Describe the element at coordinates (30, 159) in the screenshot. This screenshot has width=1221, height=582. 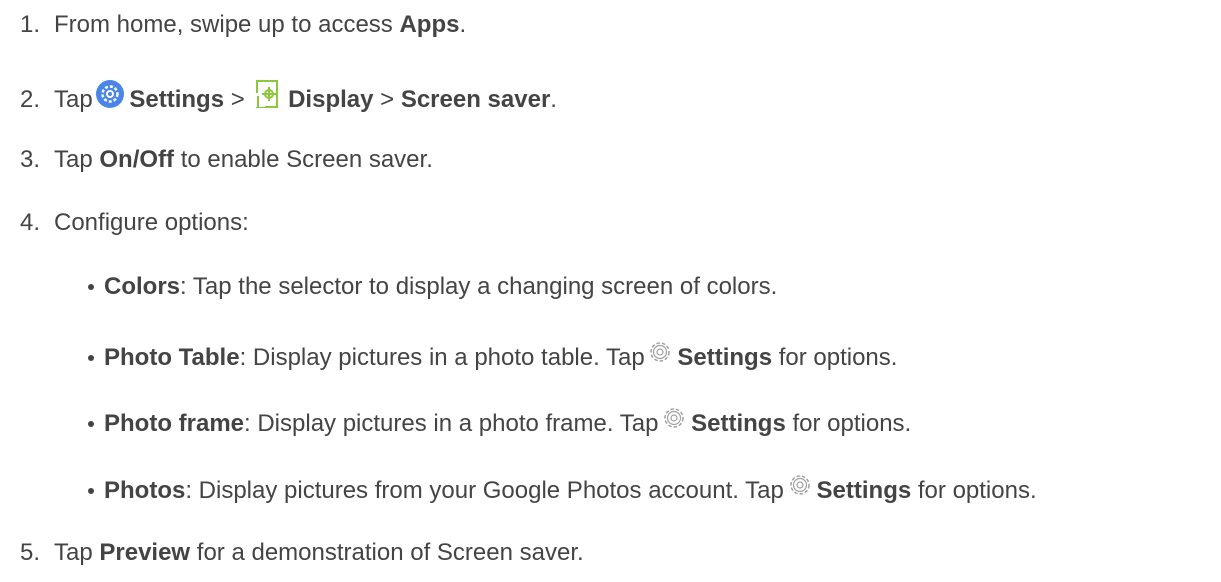
I see `step-number: 3.` at that location.